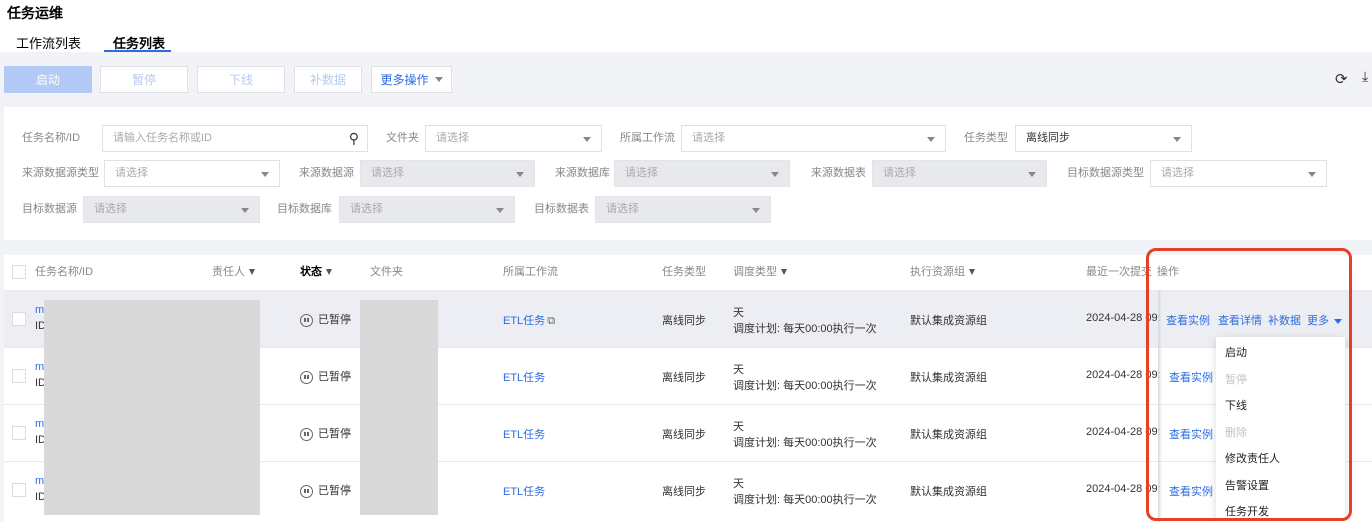 The width and height of the screenshot is (1372, 522). Describe the element at coordinates (529, 320) in the screenshot. I see `workflow-link: ETL任务 ⧉` at that location.